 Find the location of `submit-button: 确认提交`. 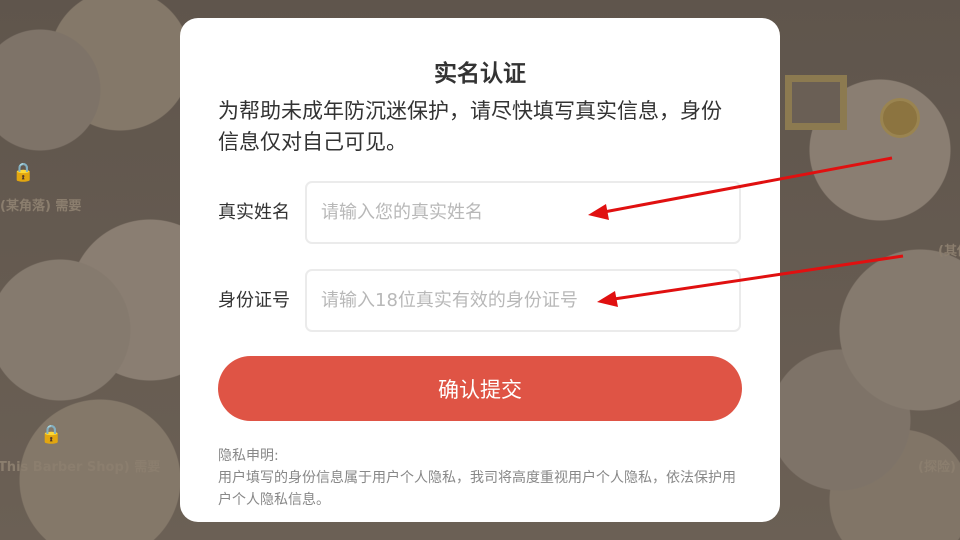

submit-button: 确认提交 is located at coordinates (480, 388).